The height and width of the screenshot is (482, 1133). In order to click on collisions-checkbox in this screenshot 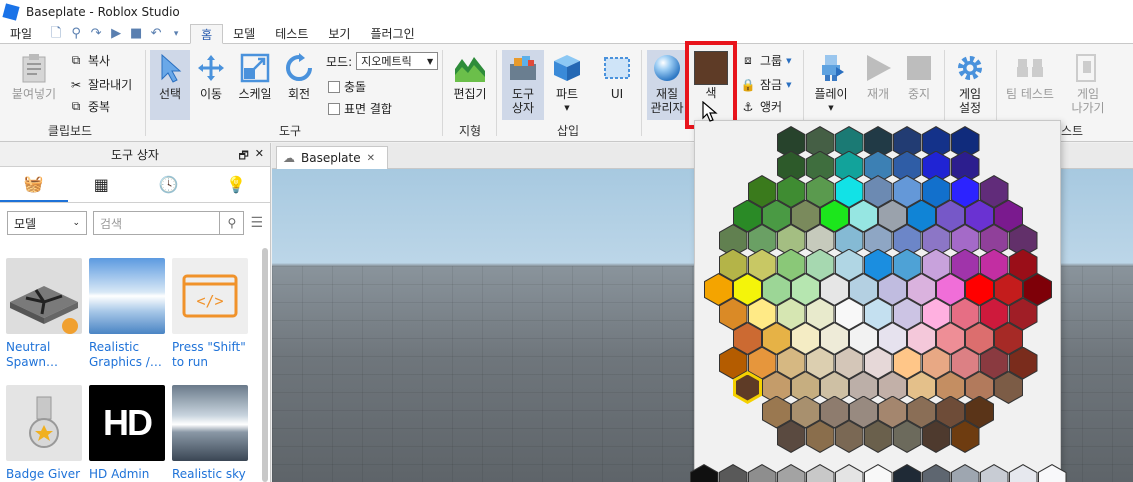, I will do `click(334, 86)`.